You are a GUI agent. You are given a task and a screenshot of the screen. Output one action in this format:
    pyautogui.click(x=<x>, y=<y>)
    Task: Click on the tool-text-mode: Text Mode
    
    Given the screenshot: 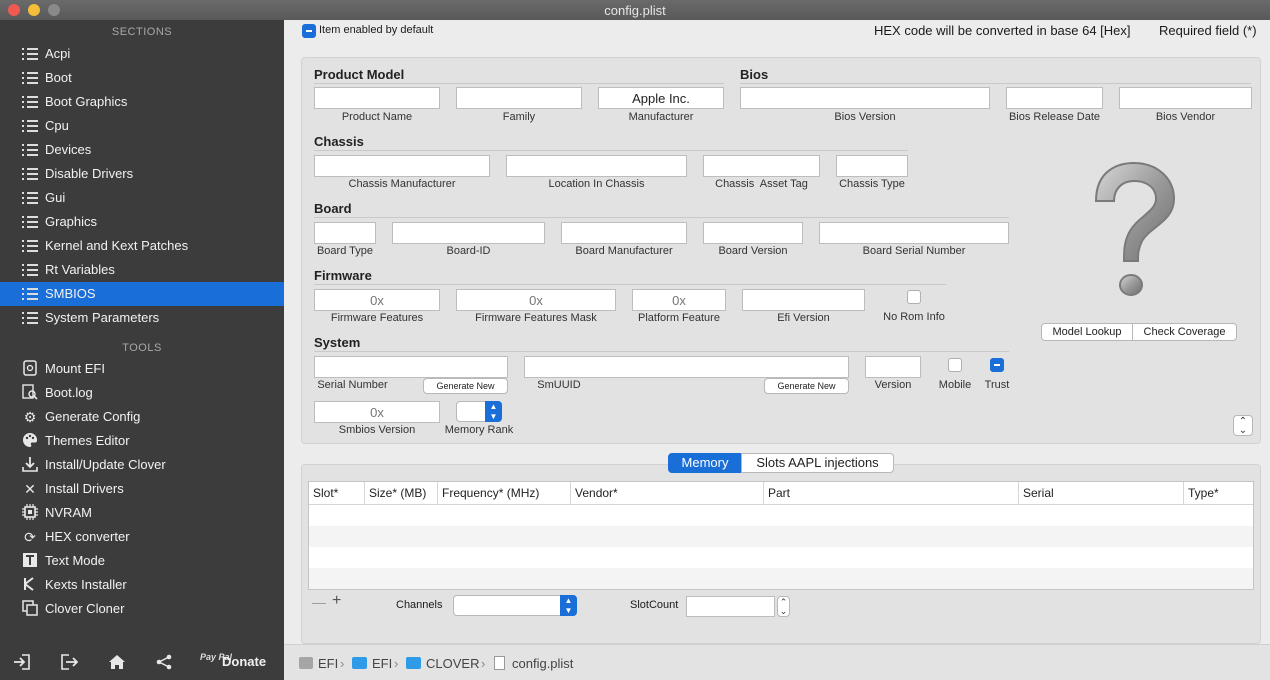 What is the action you would take?
    pyautogui.click(x=142, y=561)
    